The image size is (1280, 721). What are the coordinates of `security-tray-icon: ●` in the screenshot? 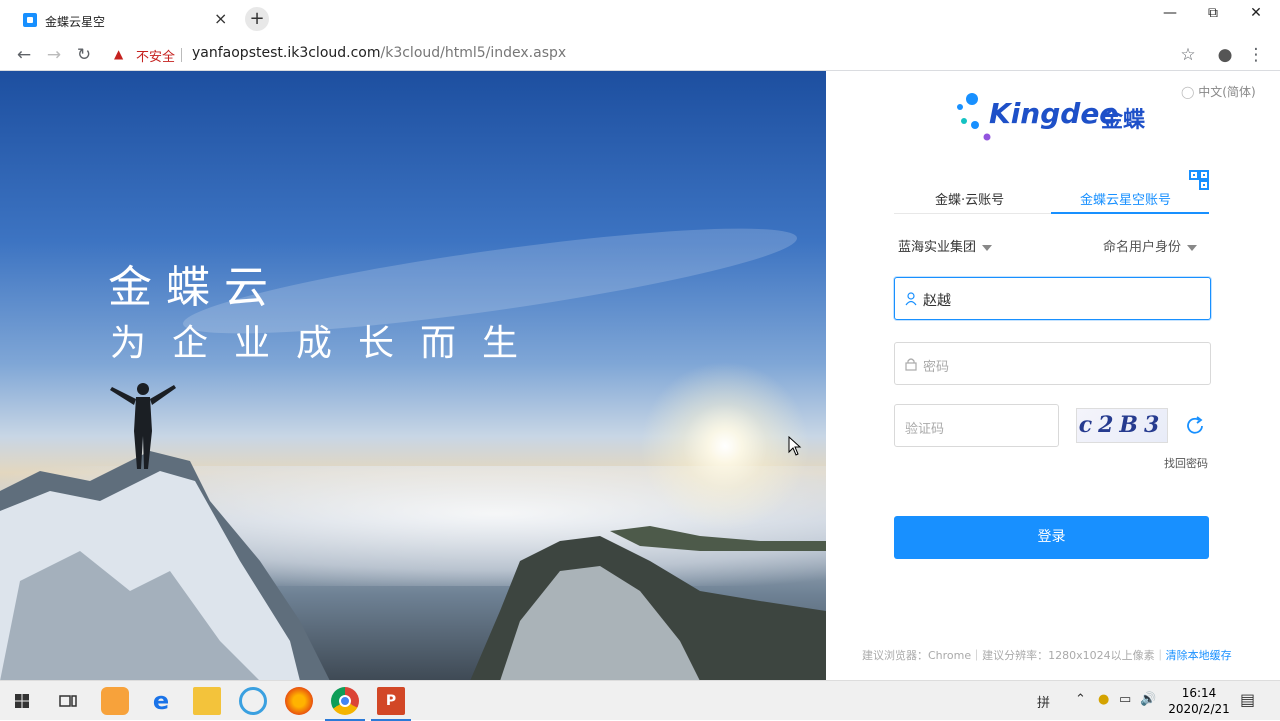 It's located at (1103, 699).